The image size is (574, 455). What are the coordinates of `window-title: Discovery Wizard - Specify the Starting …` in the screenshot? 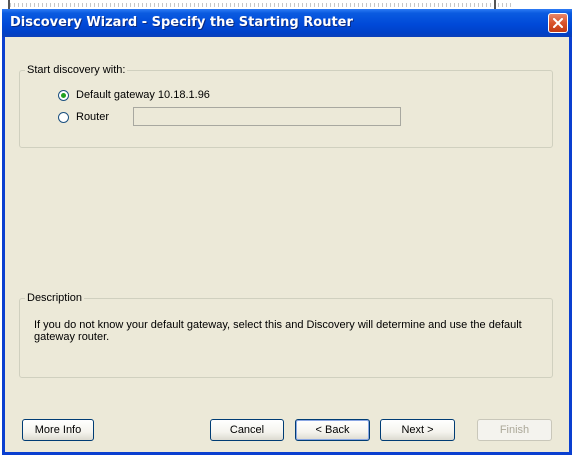 It's located at (181, 22).